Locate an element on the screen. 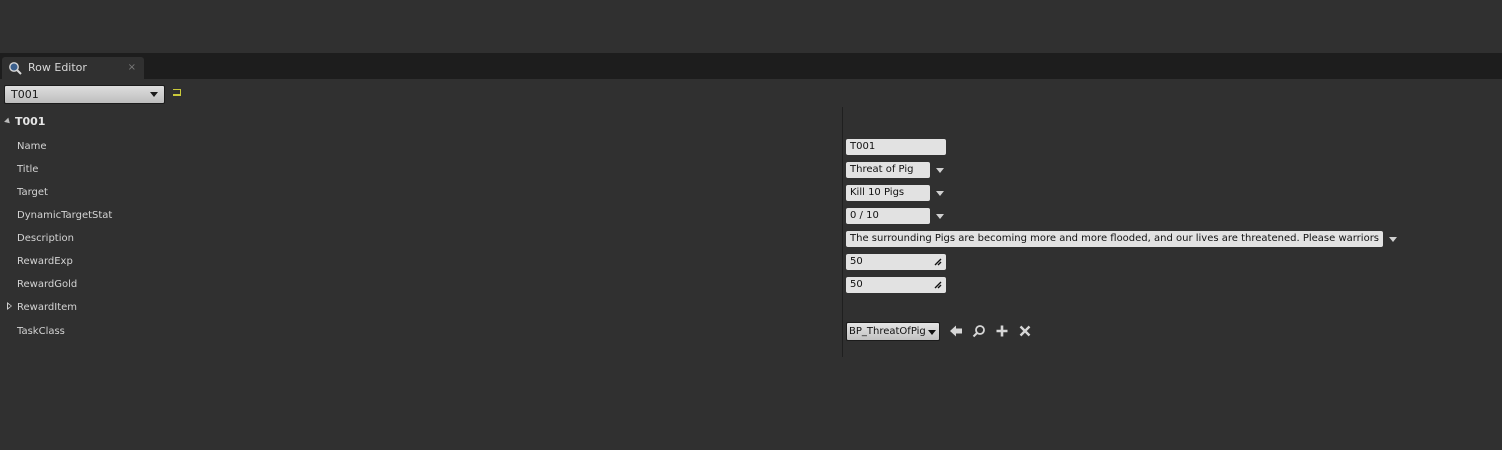  expand-arrow-icon is located at coordinates (9, 306).